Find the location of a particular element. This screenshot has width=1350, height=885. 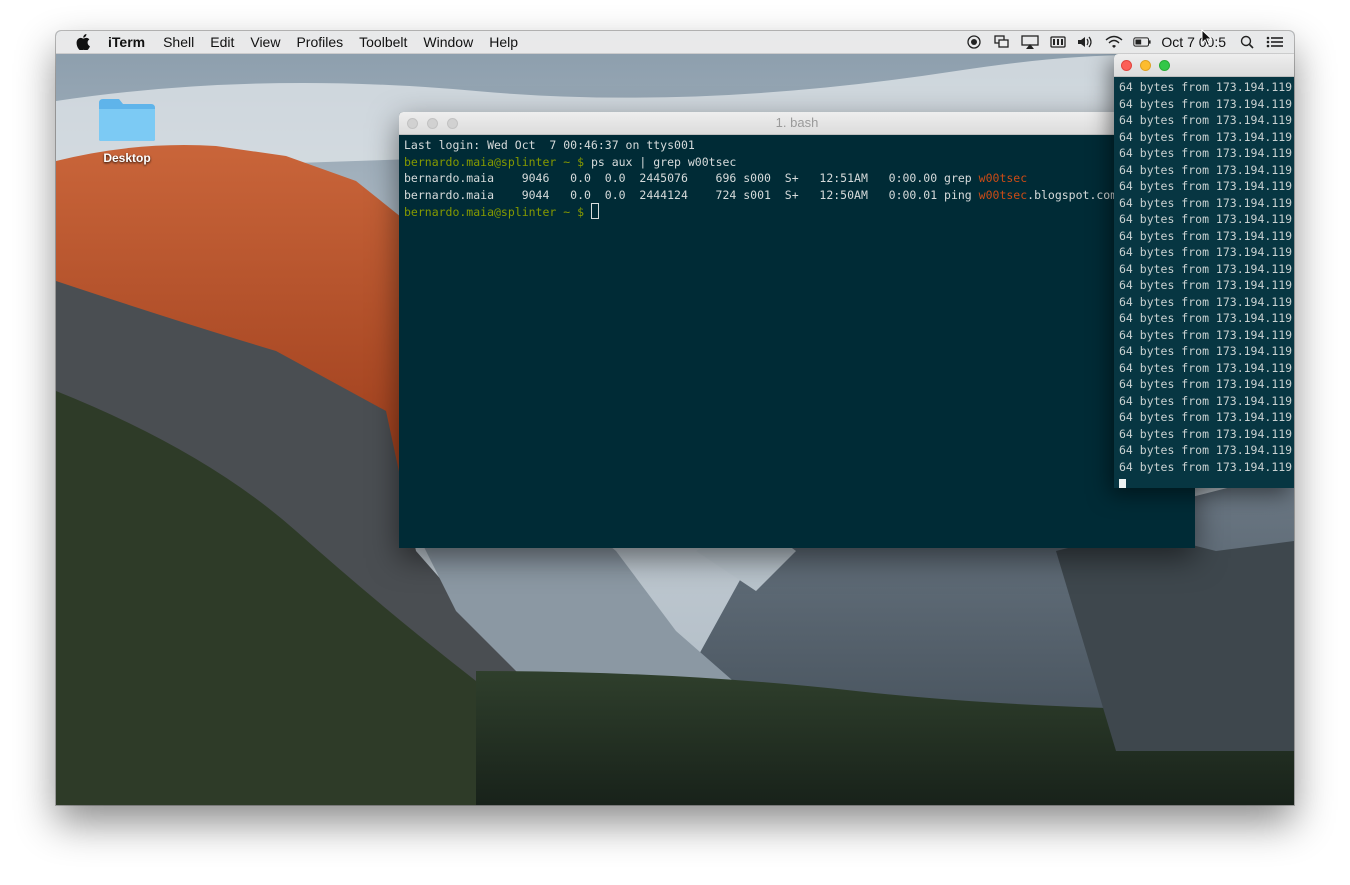

record-icon is located at coordinates (974, 42).